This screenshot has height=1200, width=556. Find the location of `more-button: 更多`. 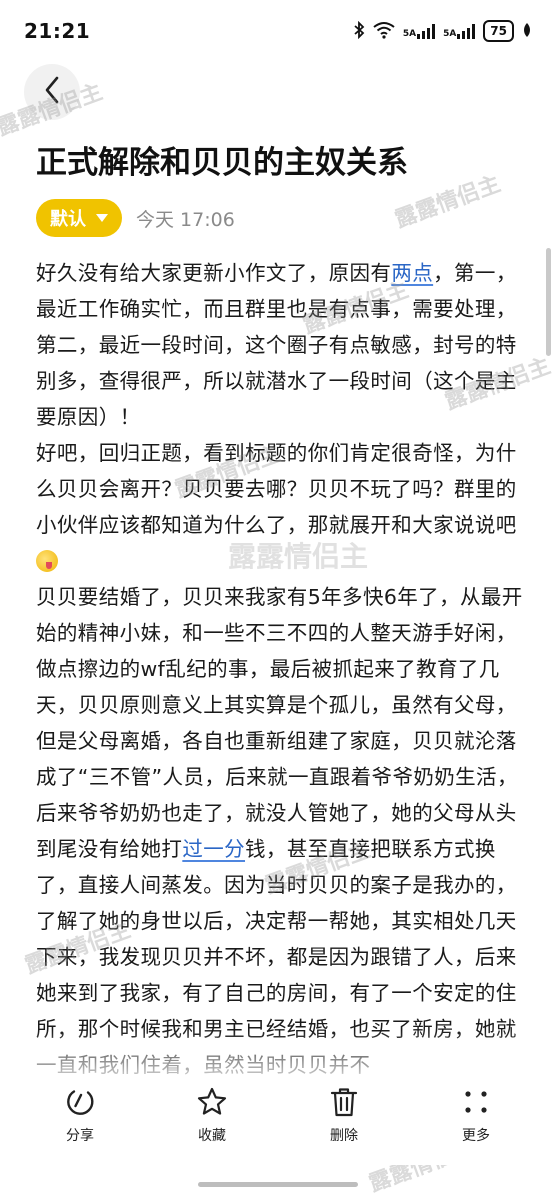

more-button: 更多 is located at coordinates (476, 1125).